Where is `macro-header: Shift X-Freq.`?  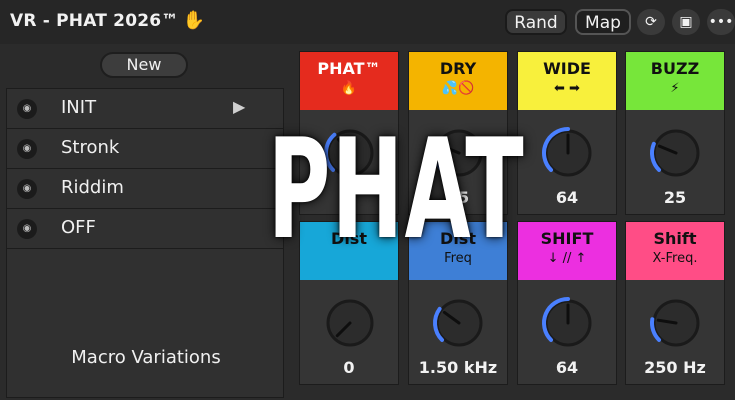
macro-header: Shift X-Freq. is located at coordinates (675, 251).